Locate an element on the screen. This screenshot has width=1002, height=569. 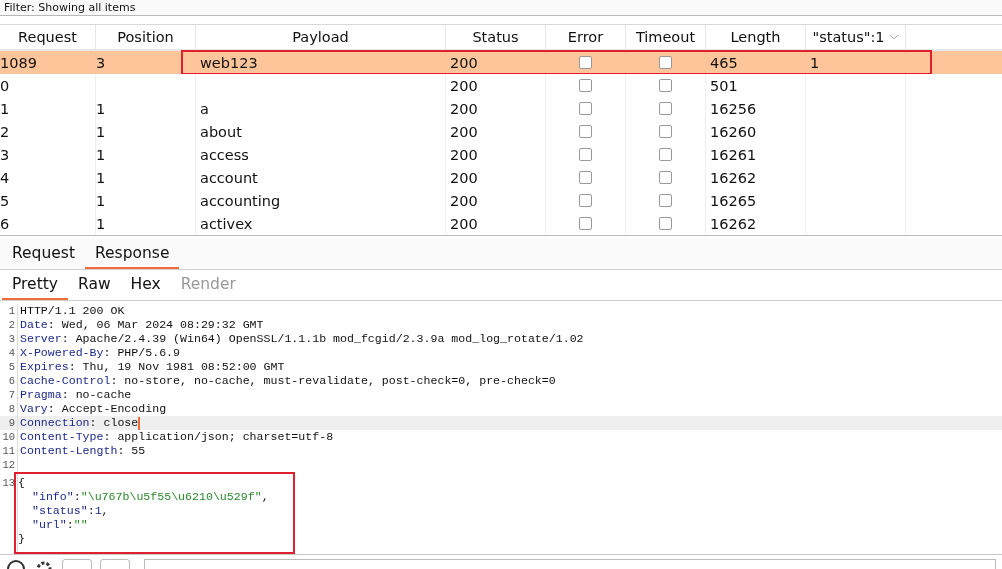
table-cell: 16261 is located at coordinates (733, 154).